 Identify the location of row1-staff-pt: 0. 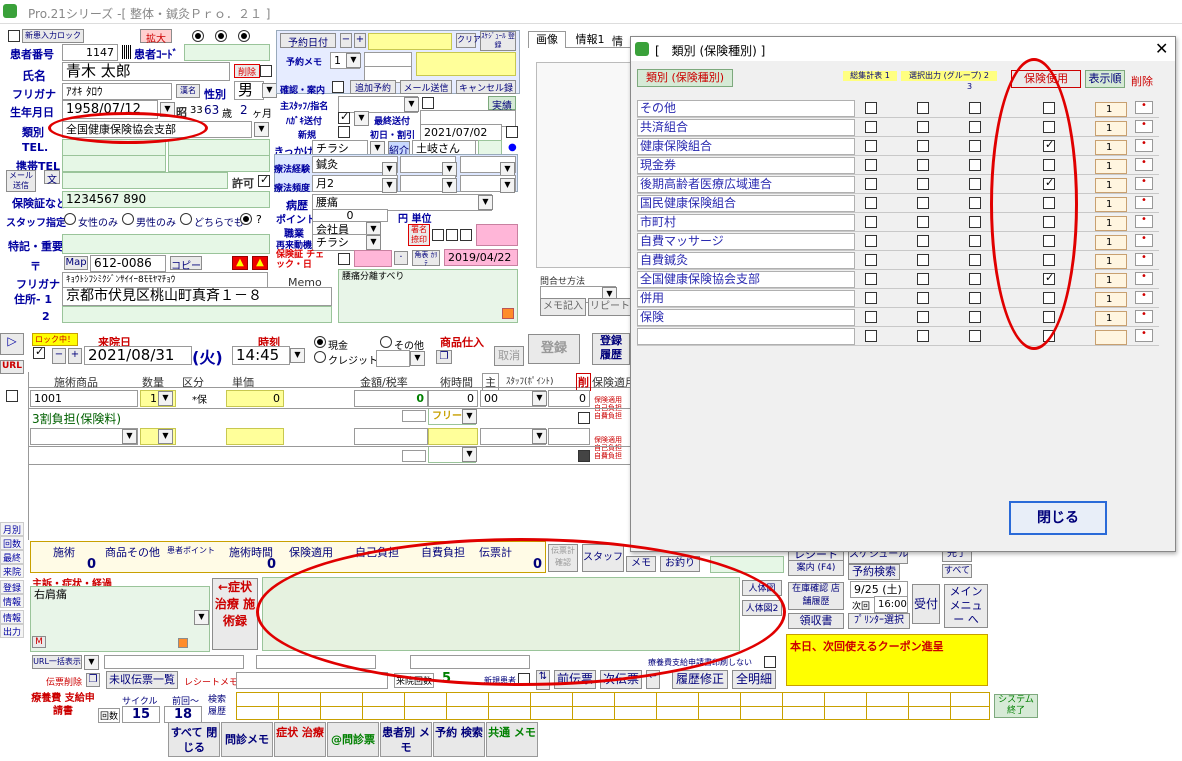
(569, 398).